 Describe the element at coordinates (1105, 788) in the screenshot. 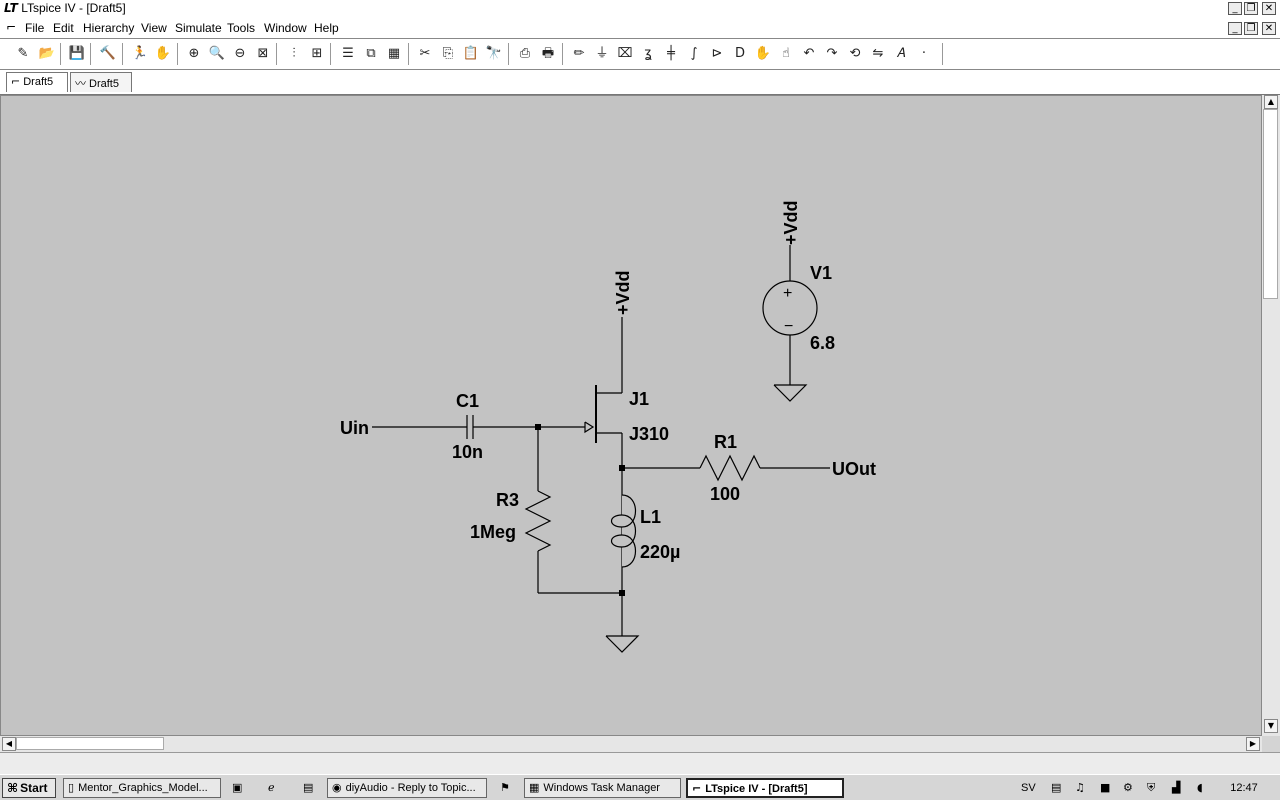

I see `tray-icon-3: ■` at that location.